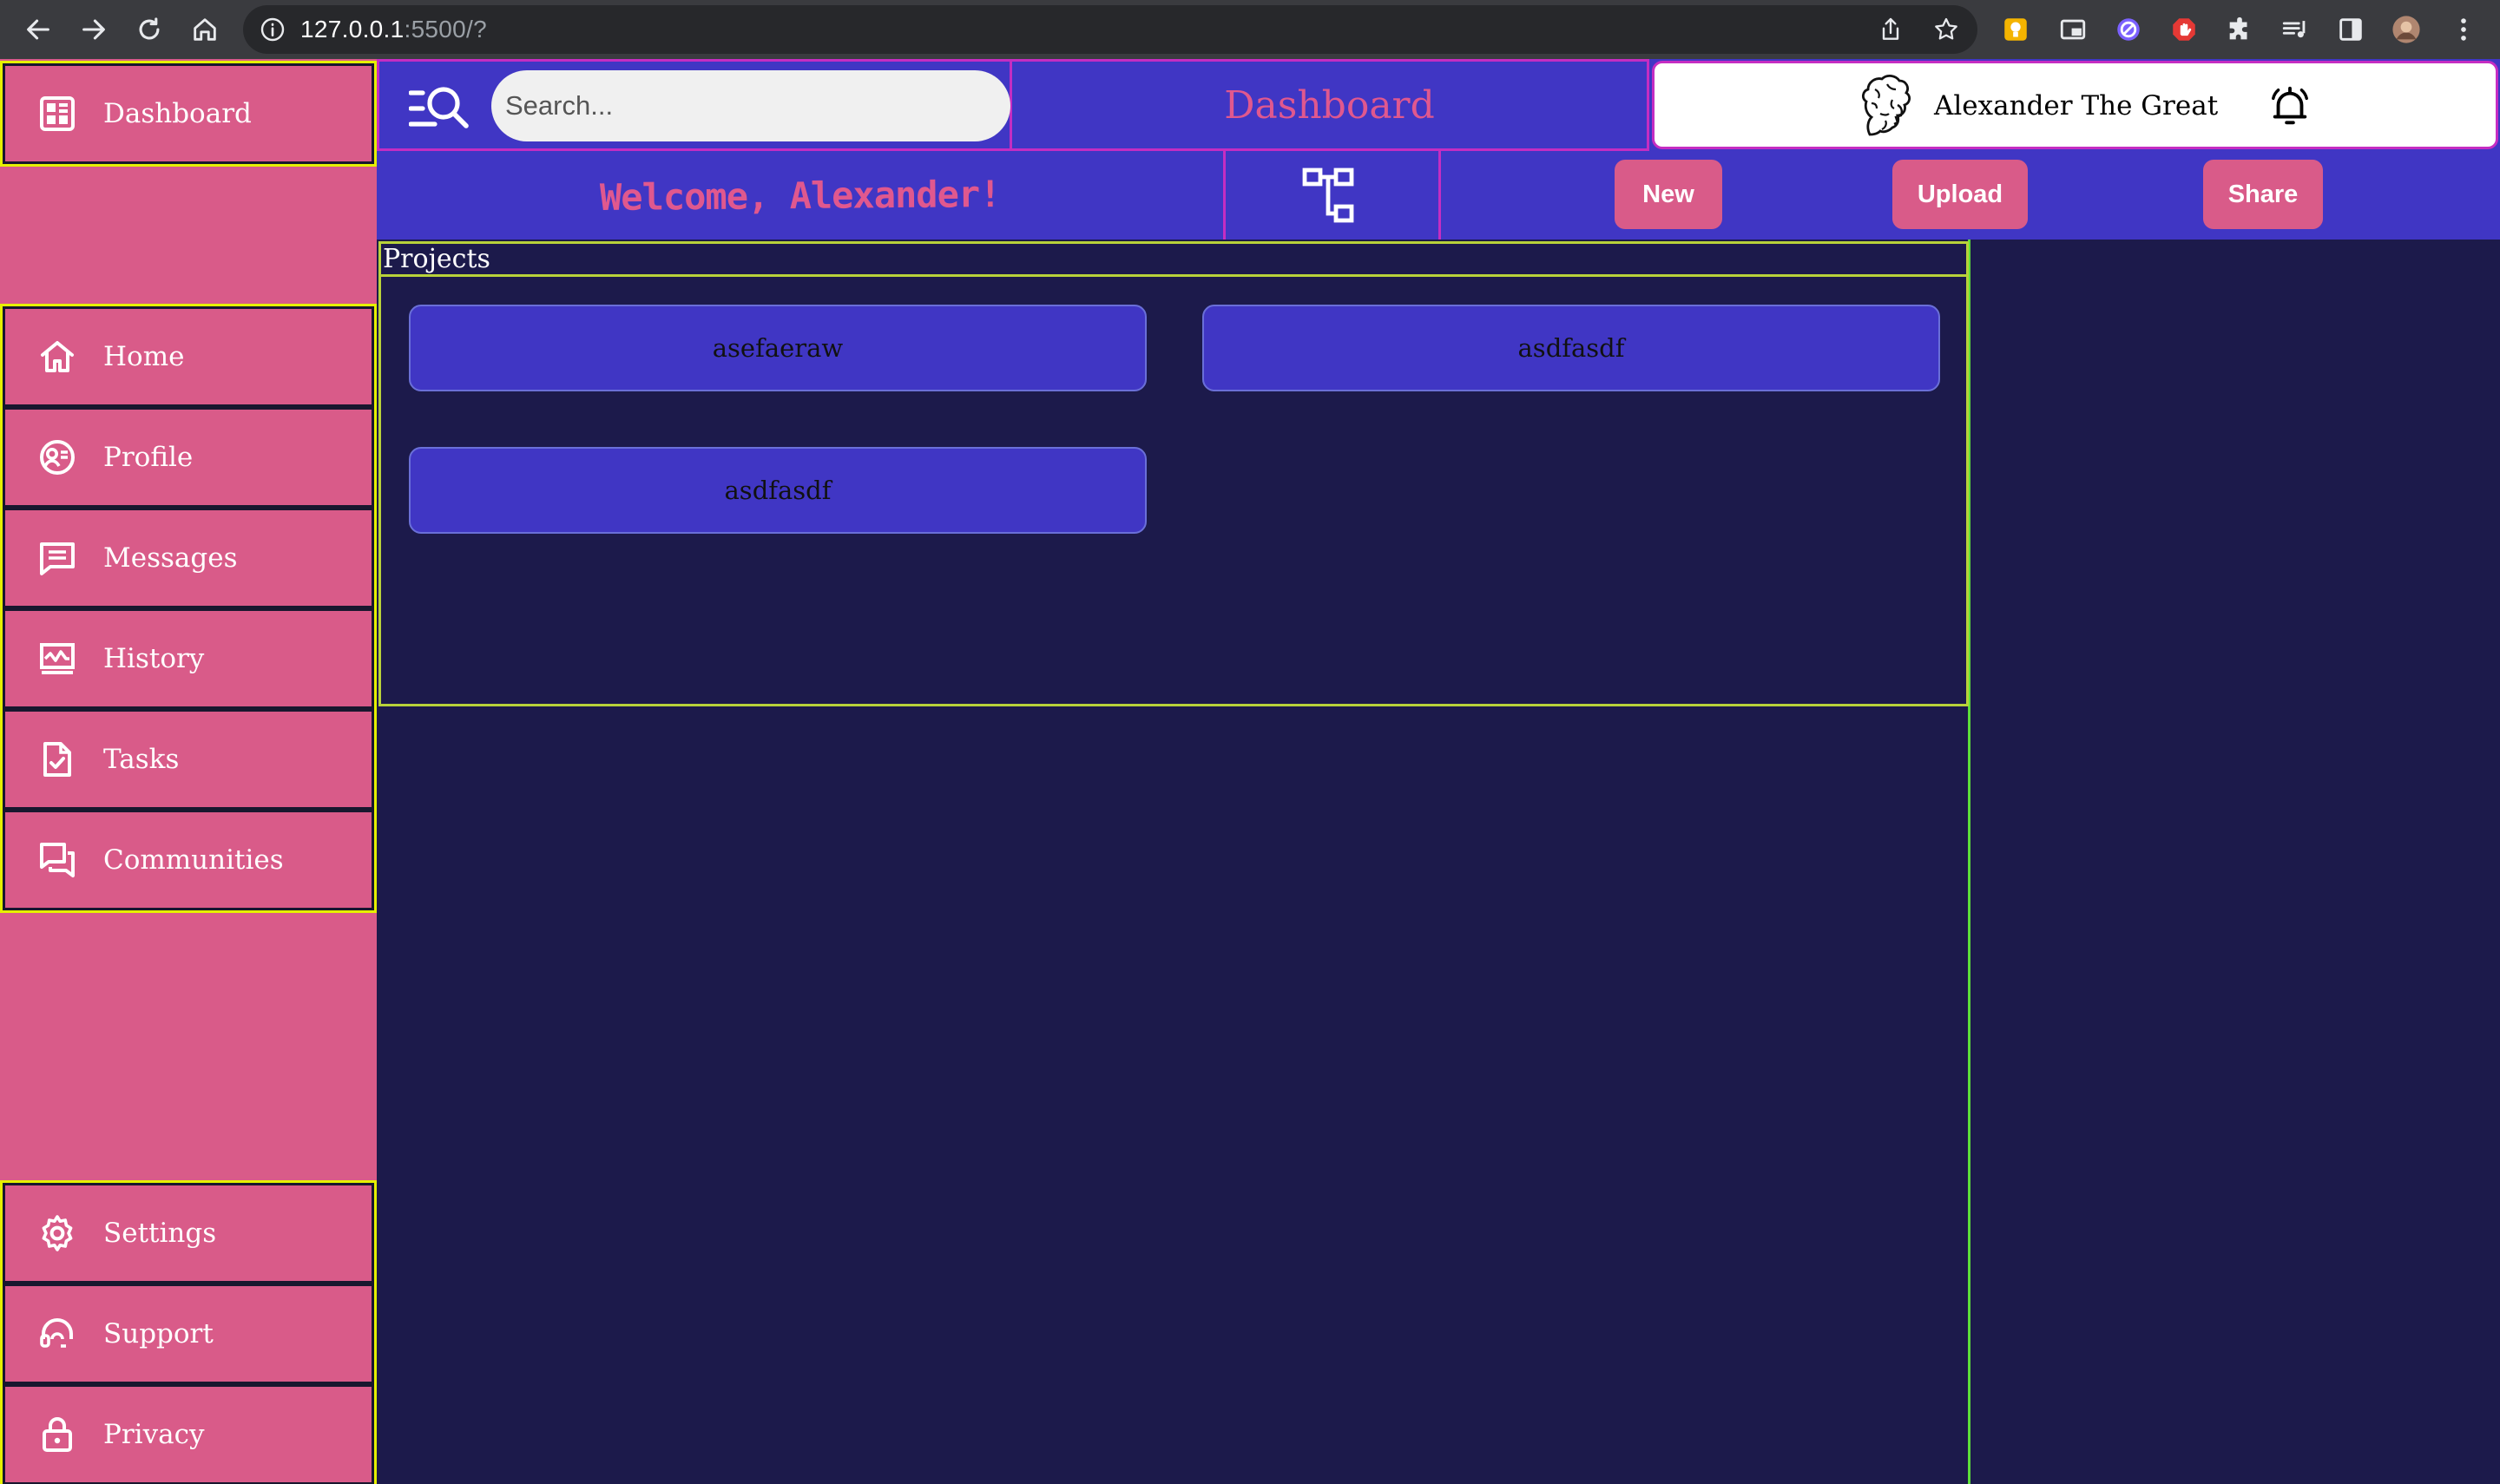 Image resolution: width=2500 pixels, height=1484 pixels. Describe the element at coordinates (188, 356) in the screenshot. I see `sidebar-item-home: Home` at that location.